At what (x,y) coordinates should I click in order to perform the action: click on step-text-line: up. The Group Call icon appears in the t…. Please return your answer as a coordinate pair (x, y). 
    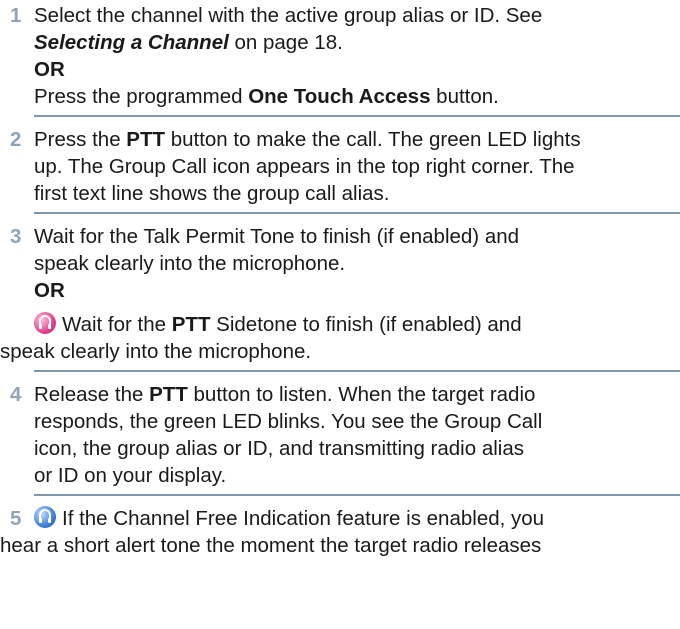
    Looking at the image, I should click on (304, 166).